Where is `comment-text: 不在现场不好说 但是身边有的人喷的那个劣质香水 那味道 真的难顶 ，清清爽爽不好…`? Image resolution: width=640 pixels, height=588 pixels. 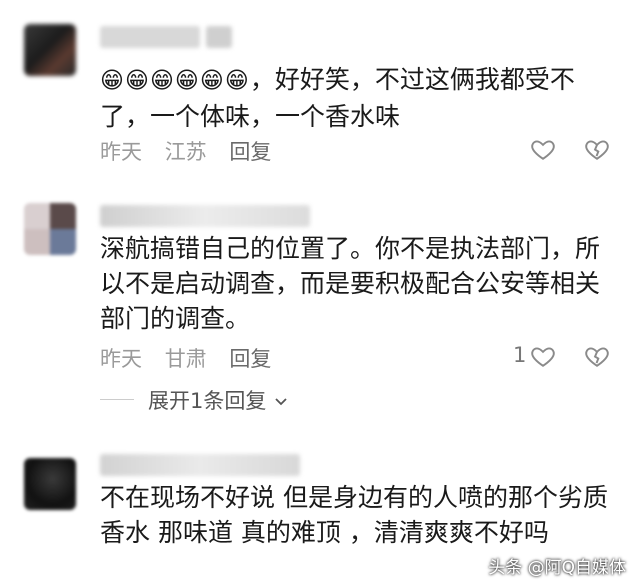
comment-text: 不在现场不好说 但是身边有的人喷的那个劣质香水 那味道 真的难顶 ，清清爽爽不好… is located at coordinates (354, 515).